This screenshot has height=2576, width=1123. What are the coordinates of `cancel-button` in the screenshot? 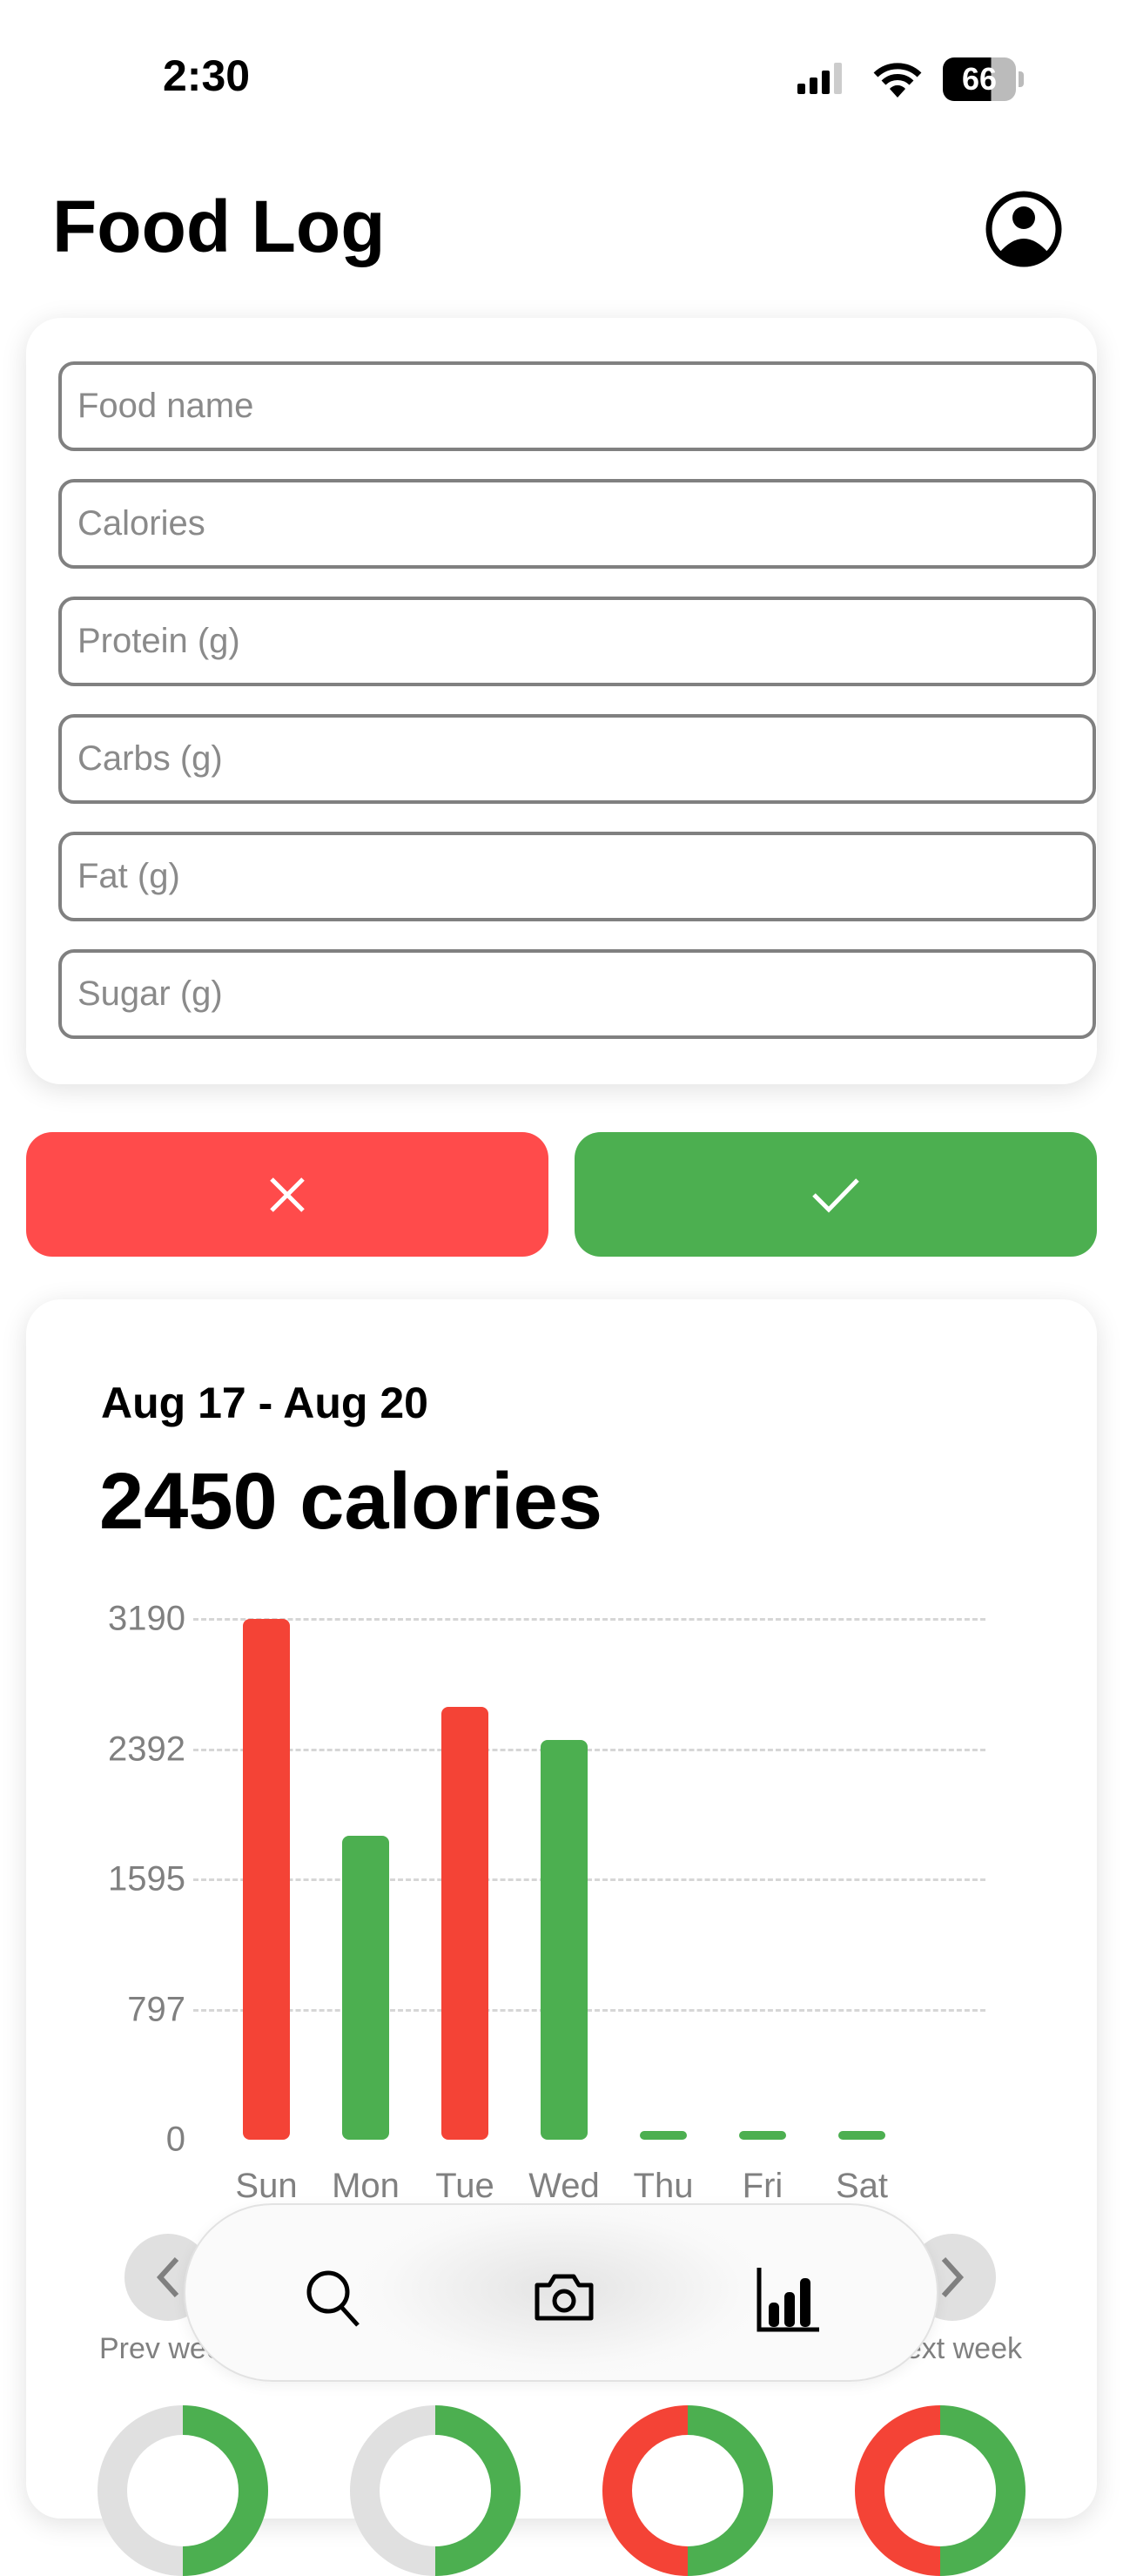 It's located at (287, 1194).